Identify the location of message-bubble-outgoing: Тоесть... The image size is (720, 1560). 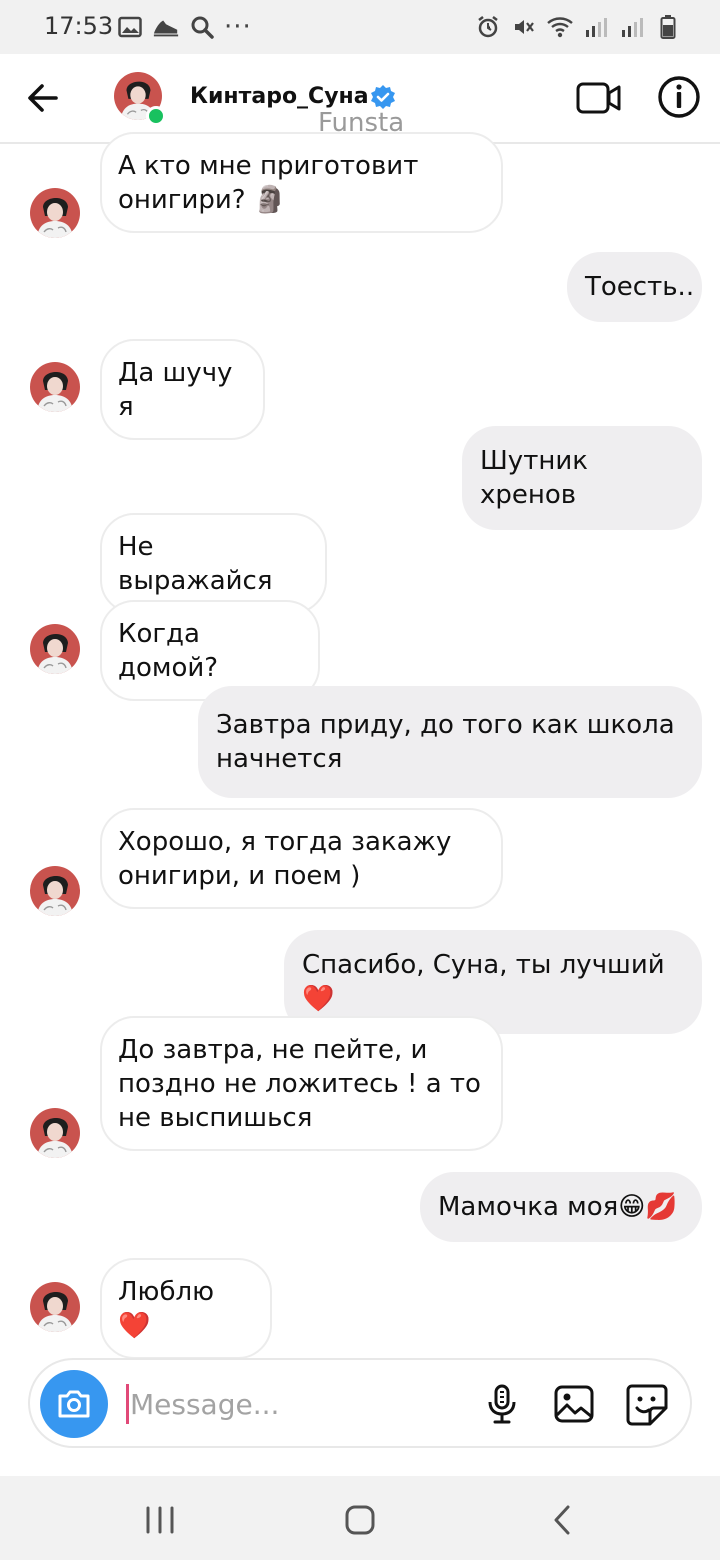
(634, 287).